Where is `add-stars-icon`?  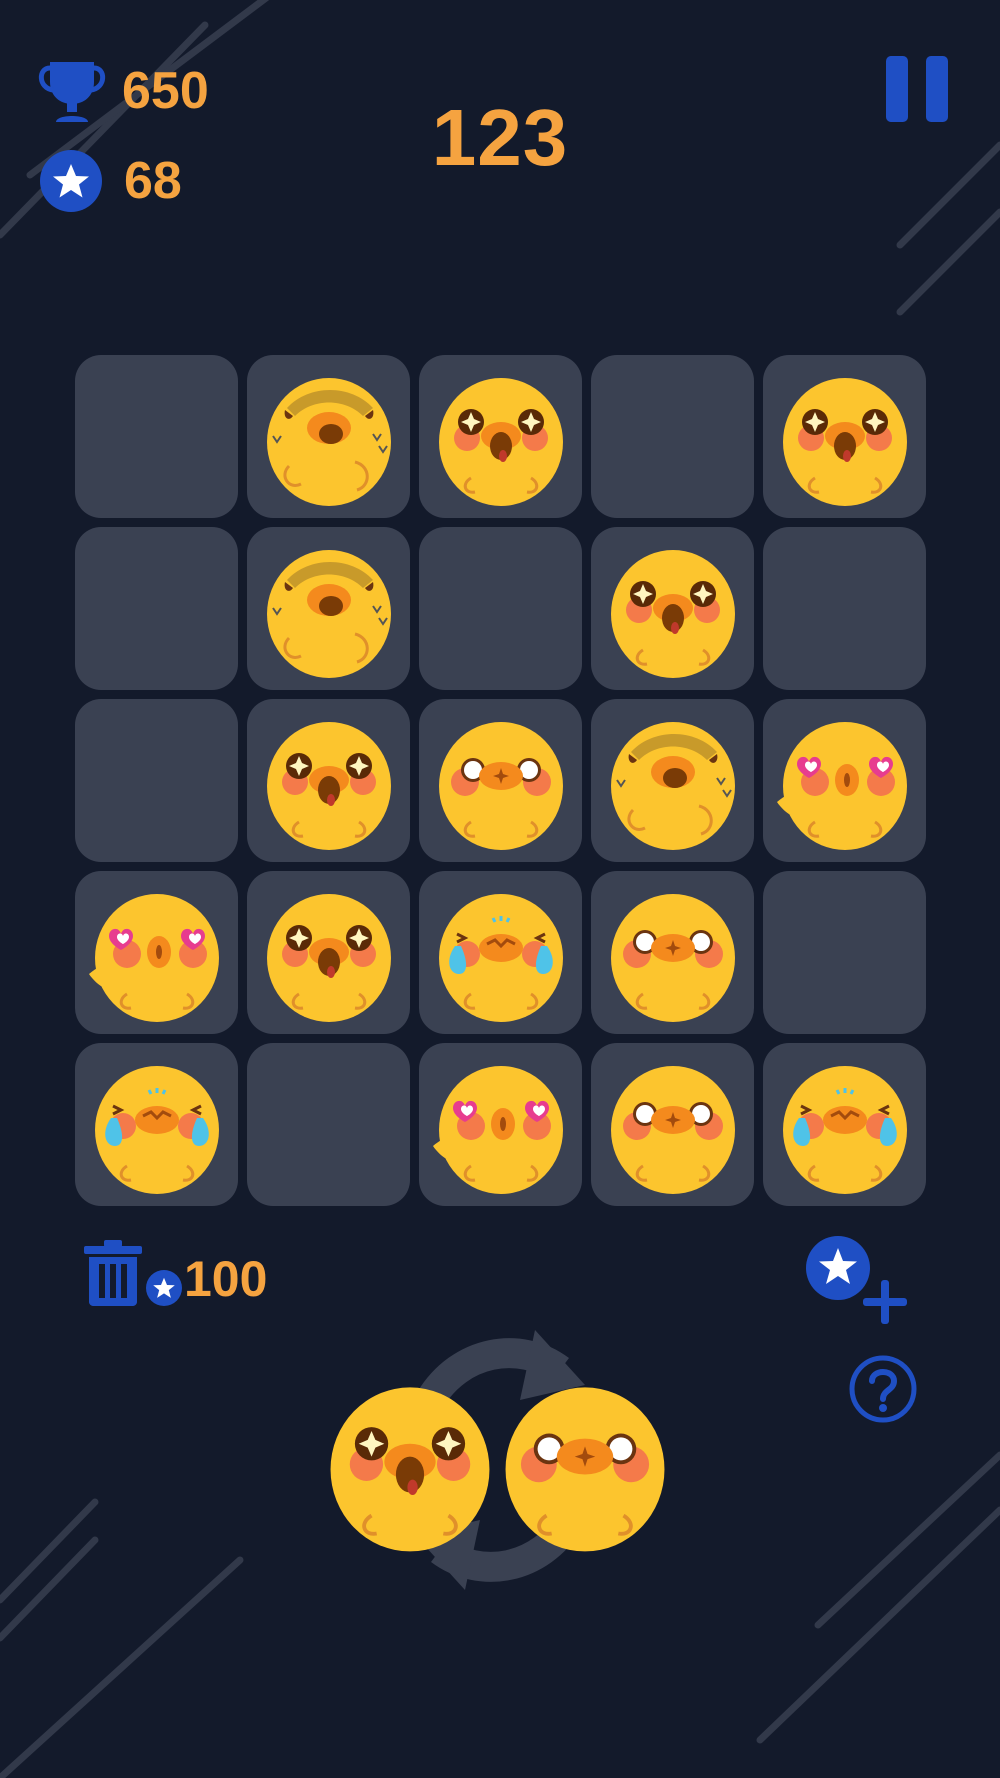
add-stars-icon is located at coordinates (858, 1281).